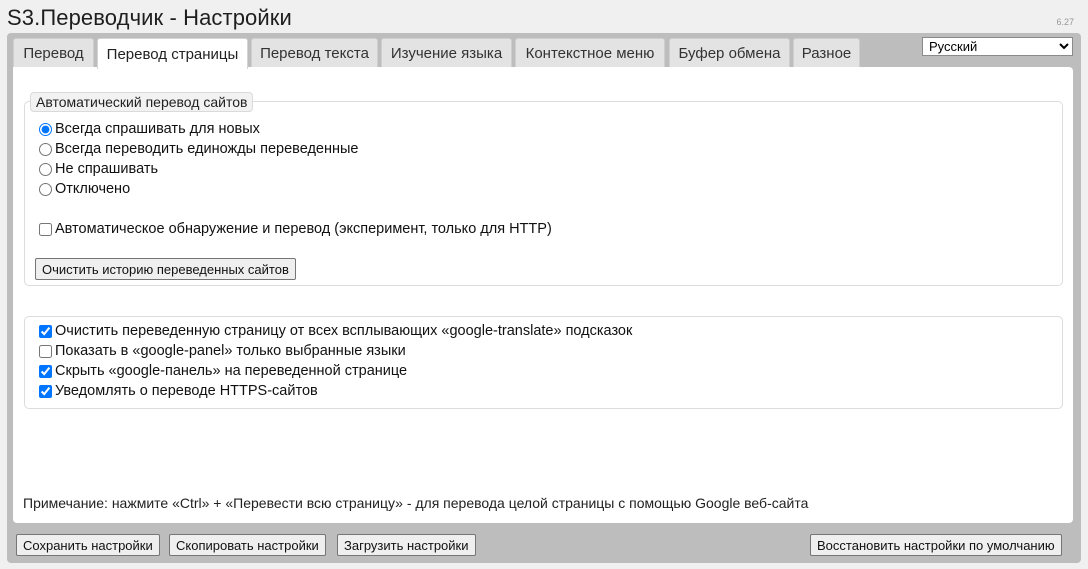  What do you see at coordinates (172, 53) in the screenshot?
I see `tab-page-translate: Перевод страницы` at bounding box center [172, 53].